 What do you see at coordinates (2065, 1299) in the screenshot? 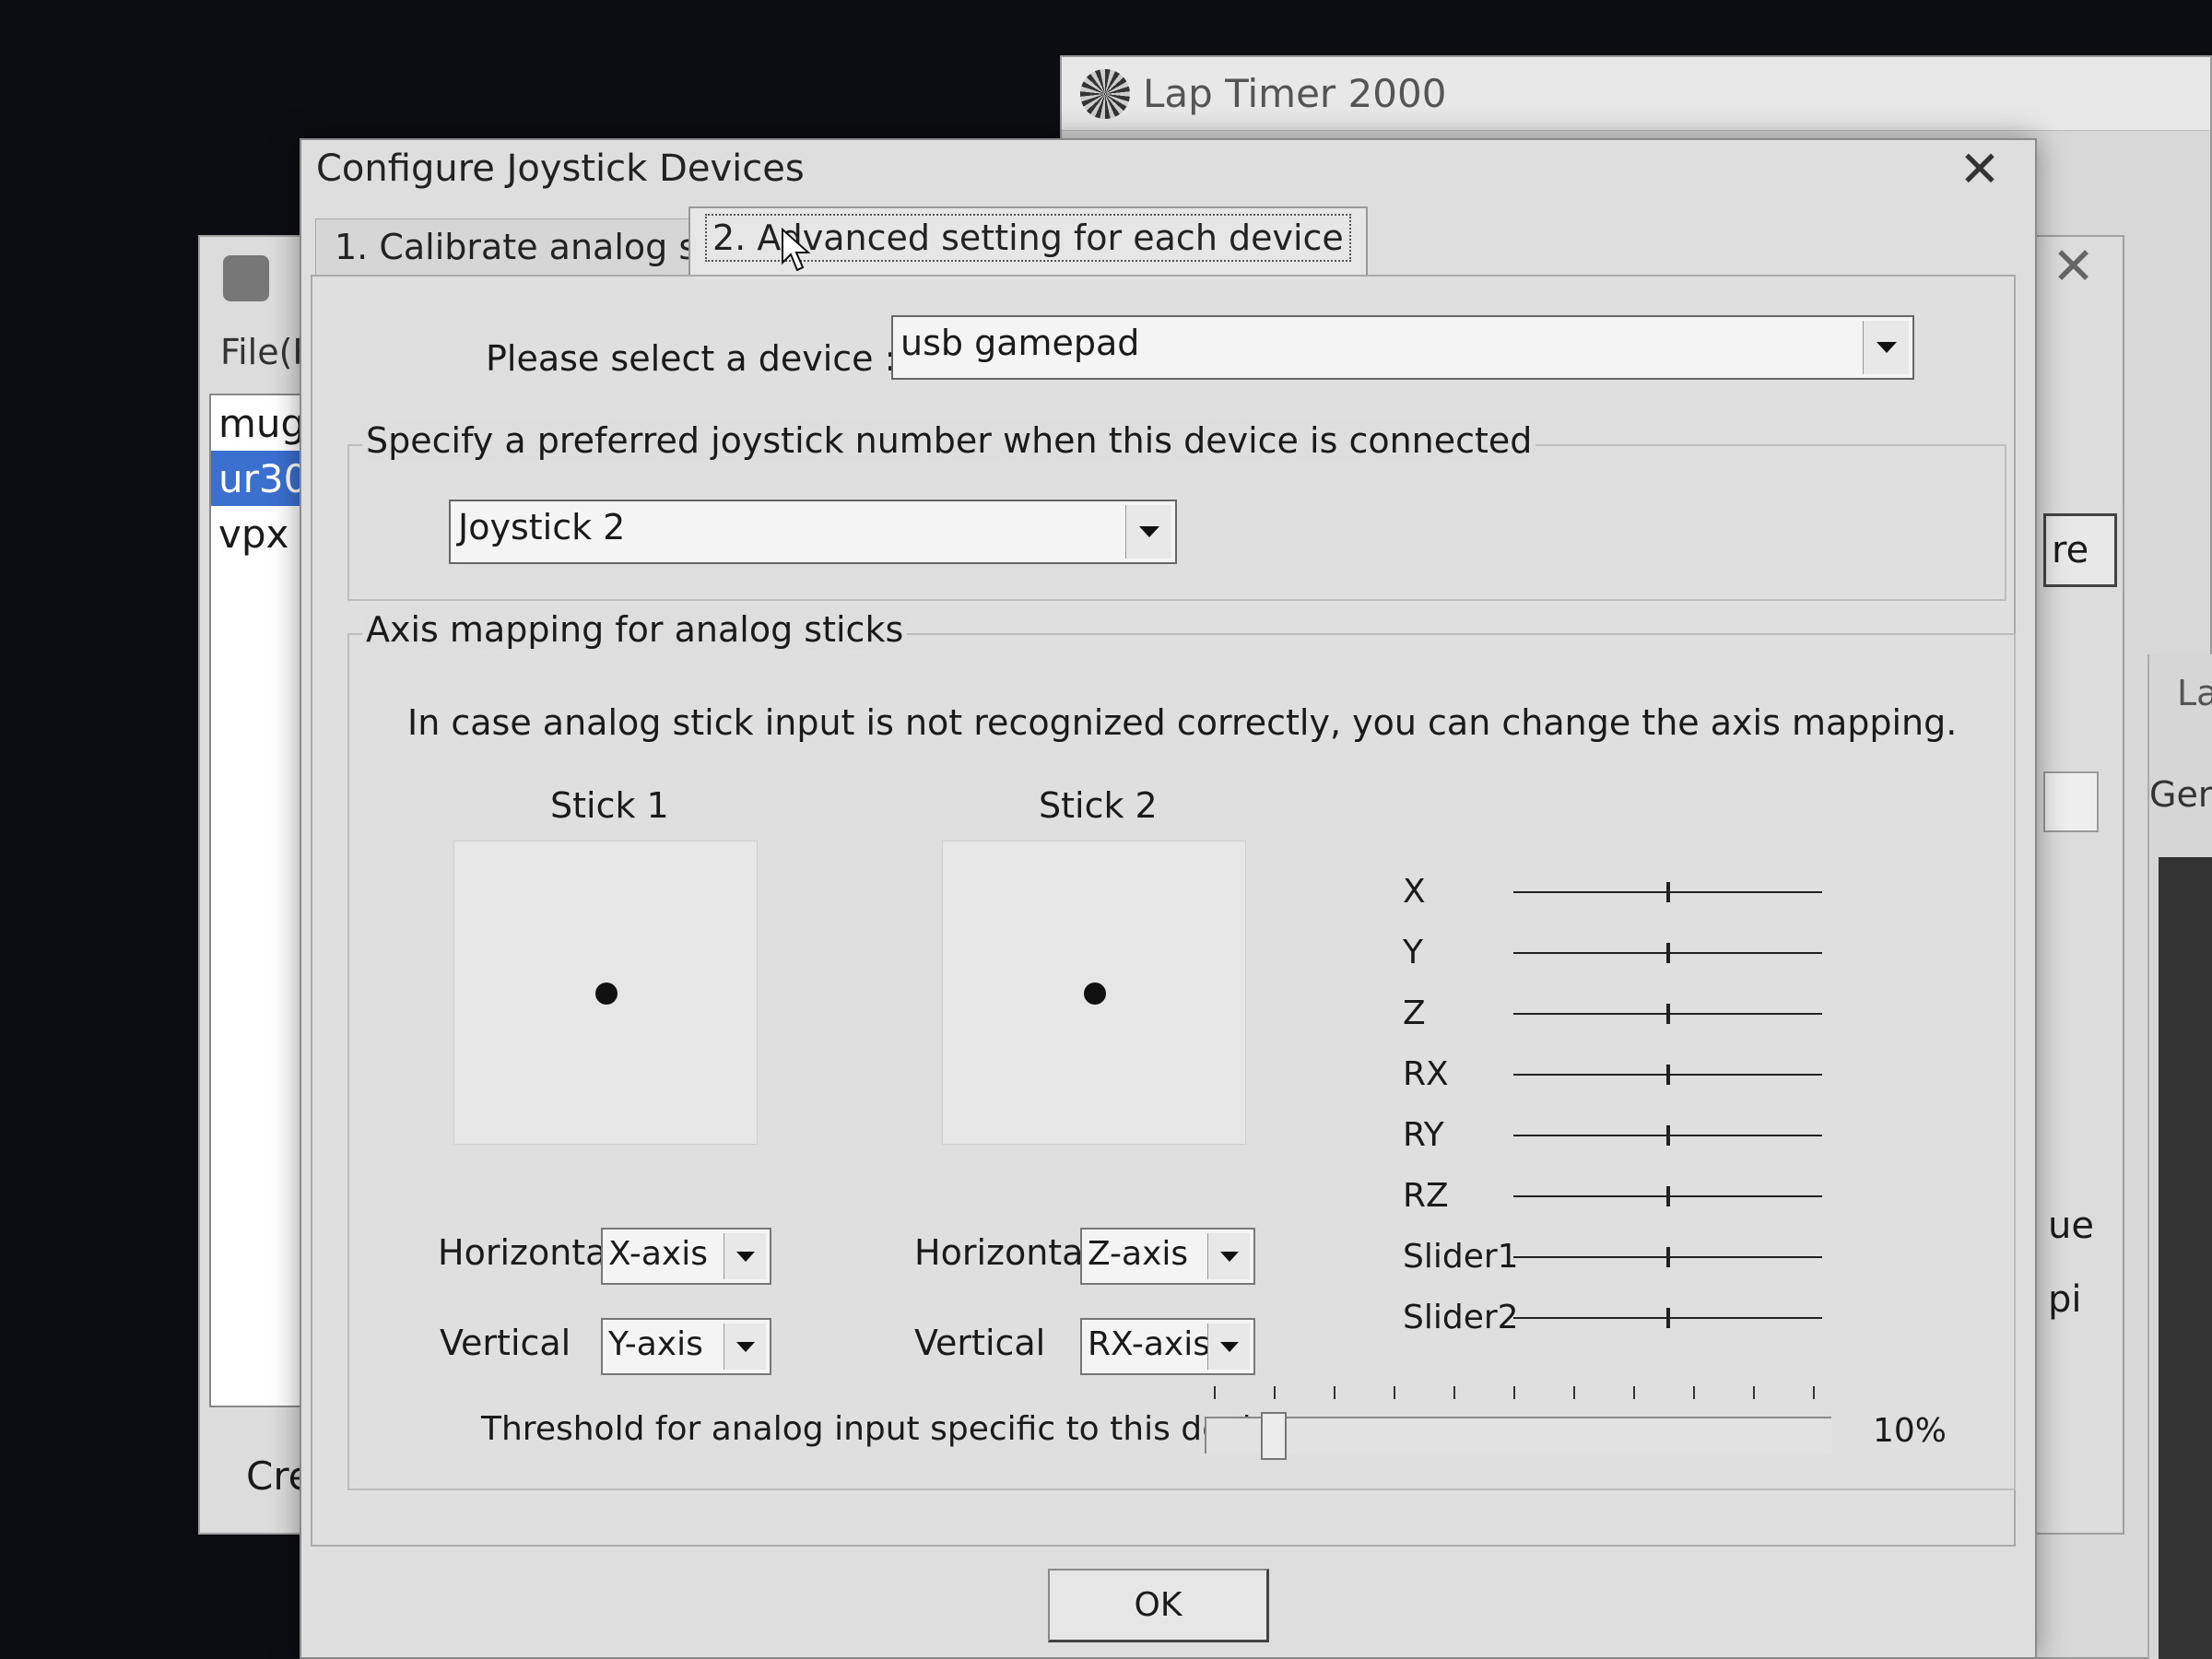
I see `background-label: pi` at bounding box center [2065, 1299].